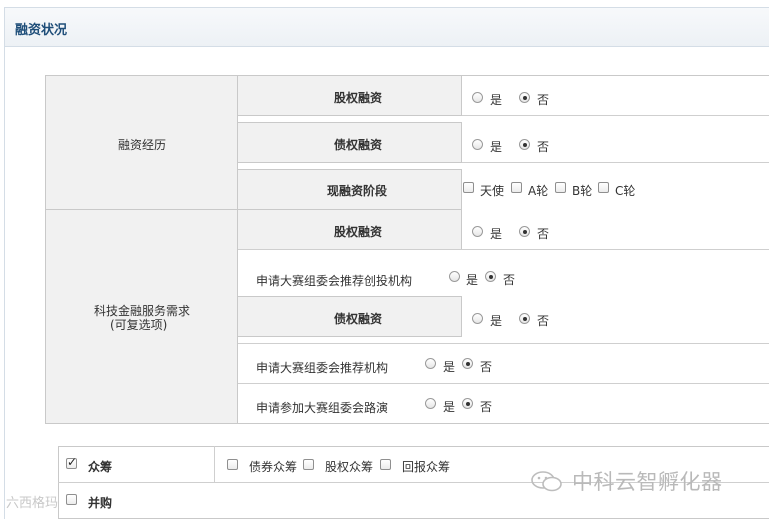  Describe the element at coordinates (449, 407) in the screenshot. I see `roadshow-yes-label: 是` at that location.